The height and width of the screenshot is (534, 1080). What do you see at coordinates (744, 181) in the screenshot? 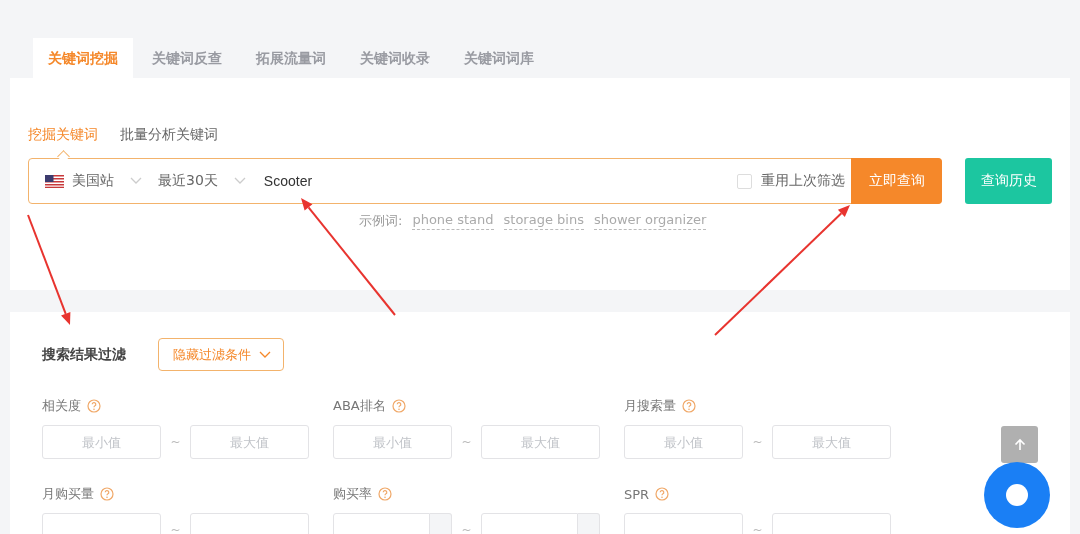
I see `checkbox` at bounding box center [744, 181].